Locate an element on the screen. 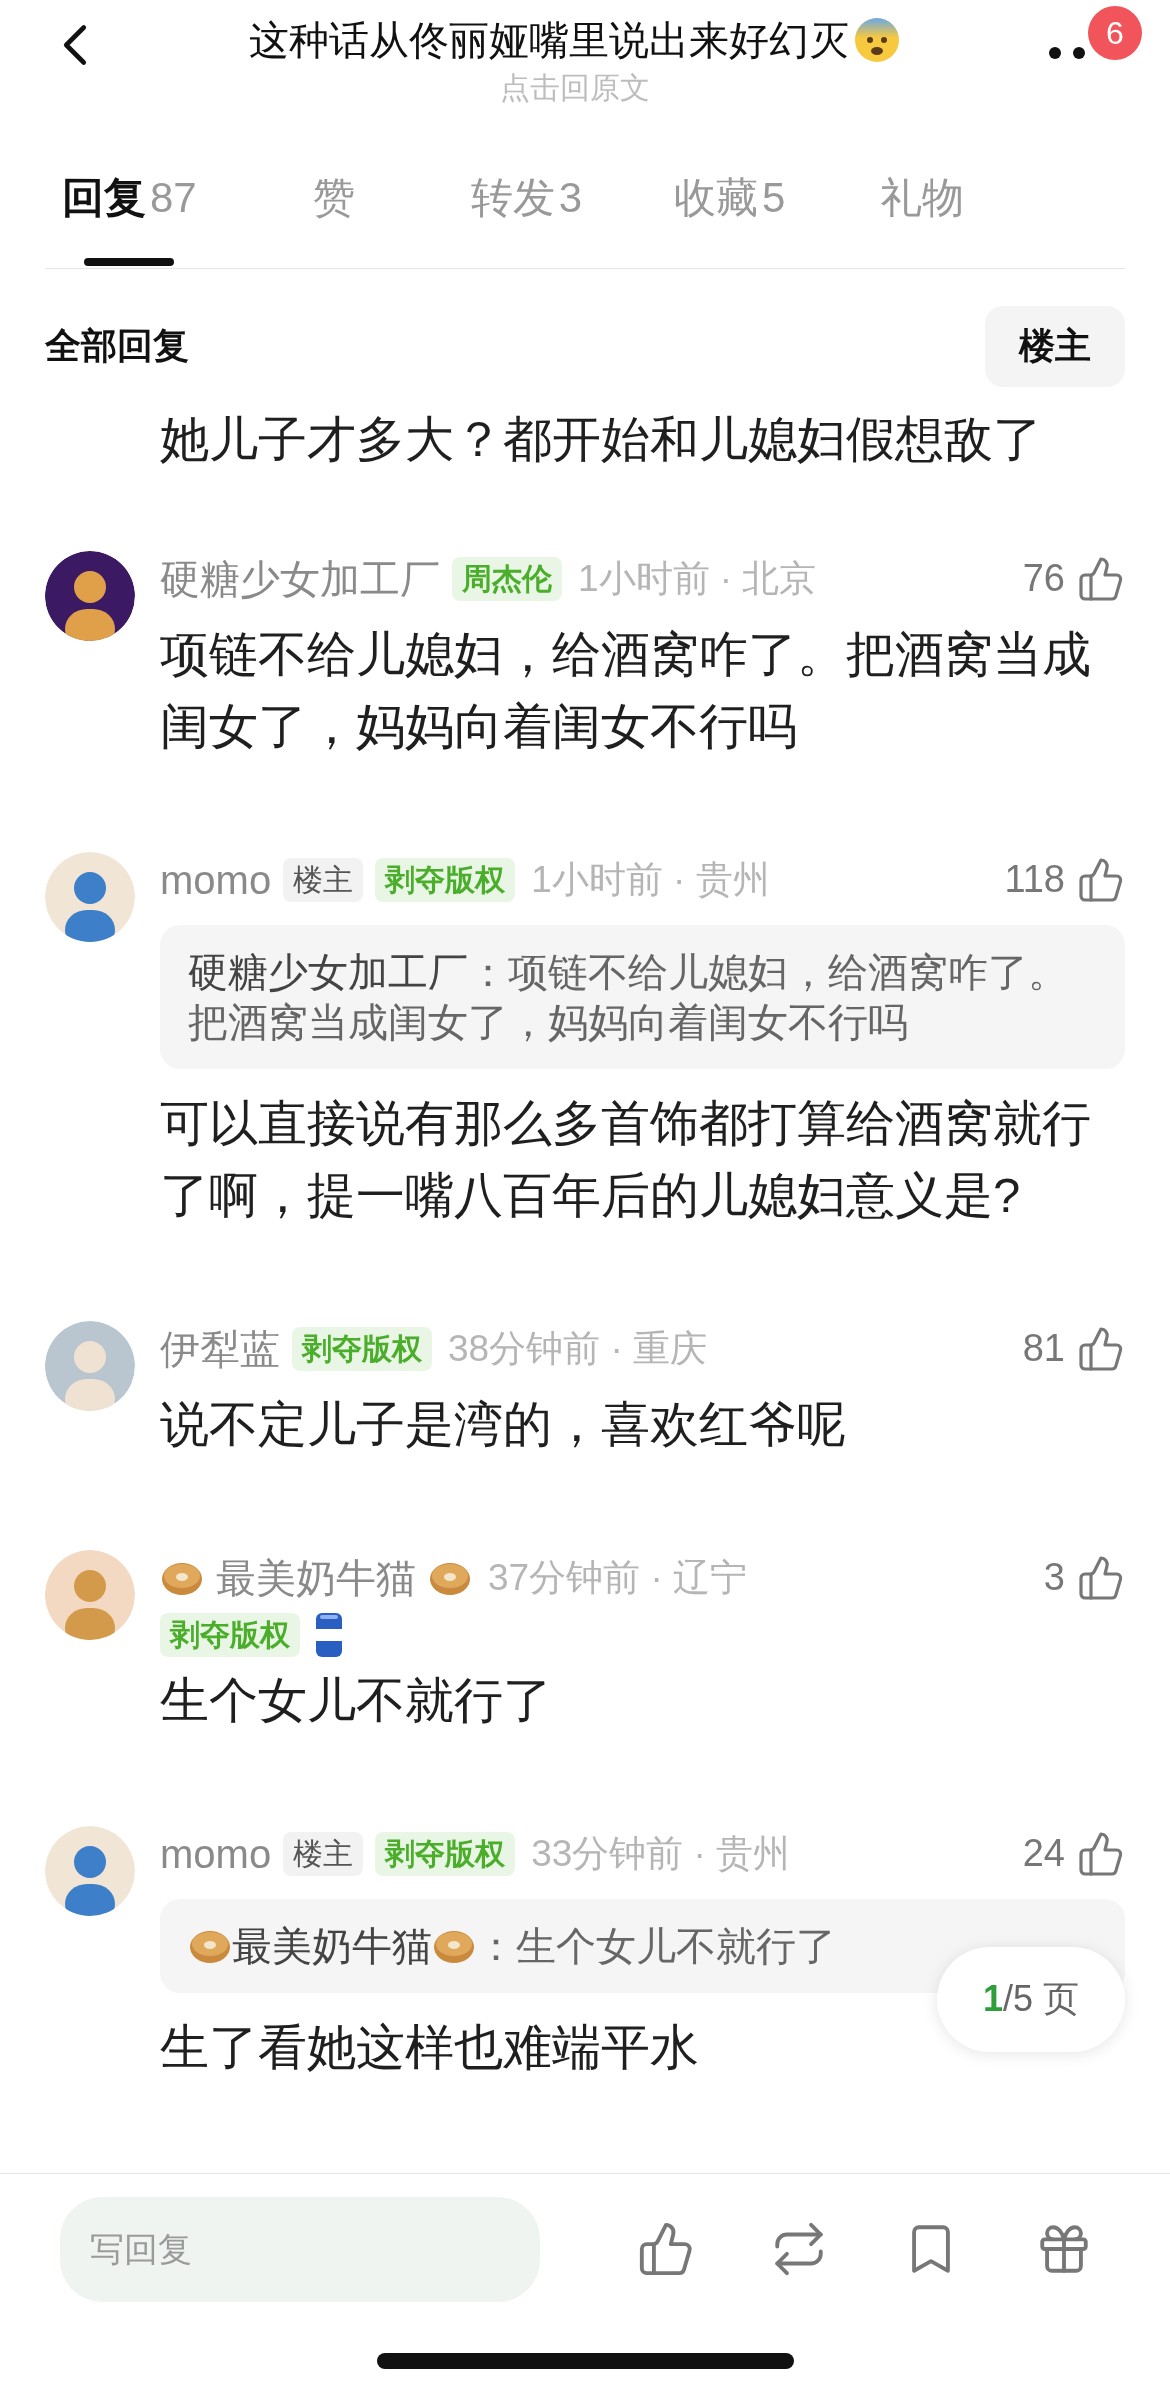 The width and height of the screenshot is (1170, 2393). like-count: 3 is located at coordinates (1054, 1578).